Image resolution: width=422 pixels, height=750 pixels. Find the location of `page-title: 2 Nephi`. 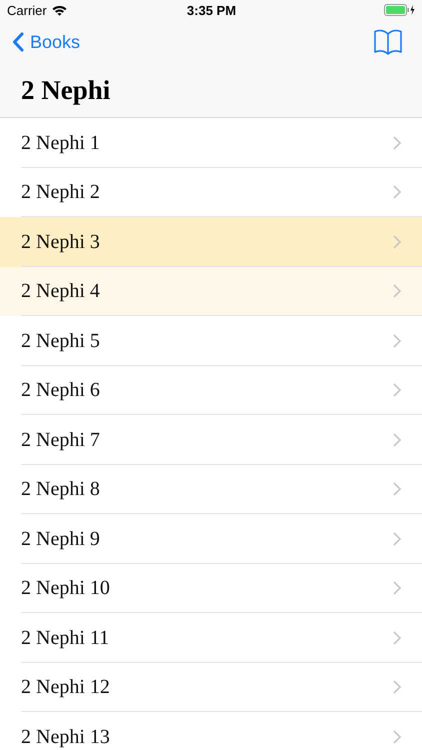

page-title: 2 Nephi is located at coordinates (66, 90).